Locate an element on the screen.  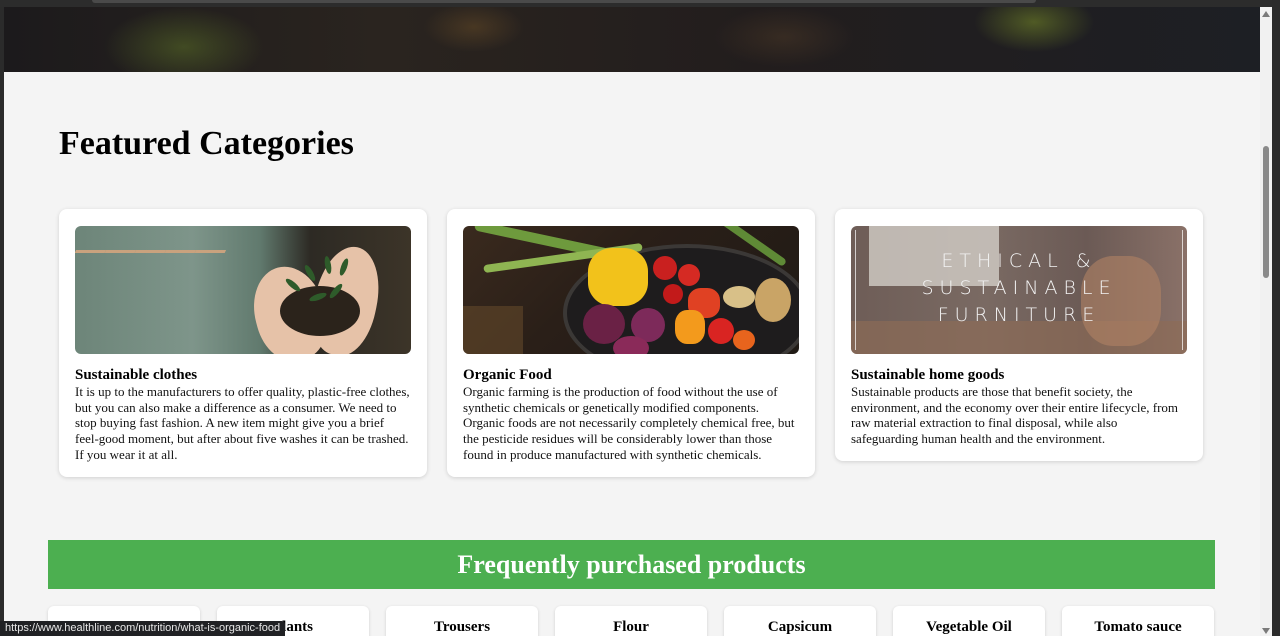
organic-food-image is located at coordinates (631, 290).